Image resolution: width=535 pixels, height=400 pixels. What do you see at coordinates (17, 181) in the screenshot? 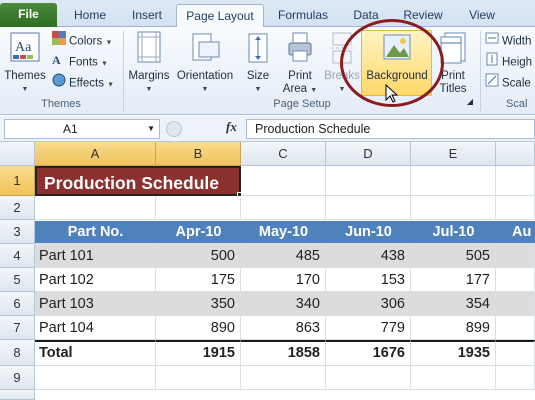
I see `row-header-1: 1` at bounding box center [17, 181].